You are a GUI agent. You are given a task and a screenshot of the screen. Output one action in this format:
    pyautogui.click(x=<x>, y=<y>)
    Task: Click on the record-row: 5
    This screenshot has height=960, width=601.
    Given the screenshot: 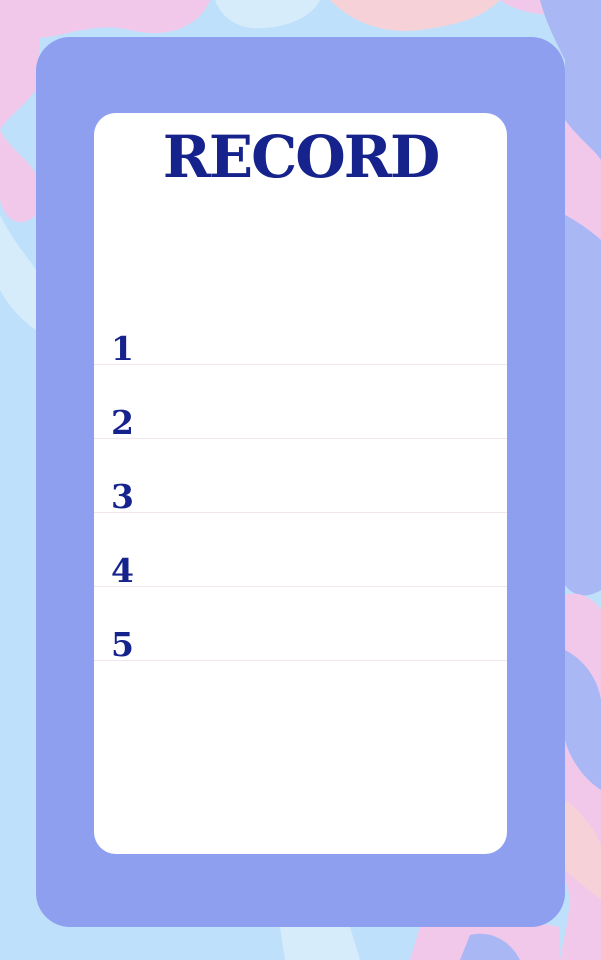 What is the action you would take?
    pyautogui.click(x=300, y=625)
    